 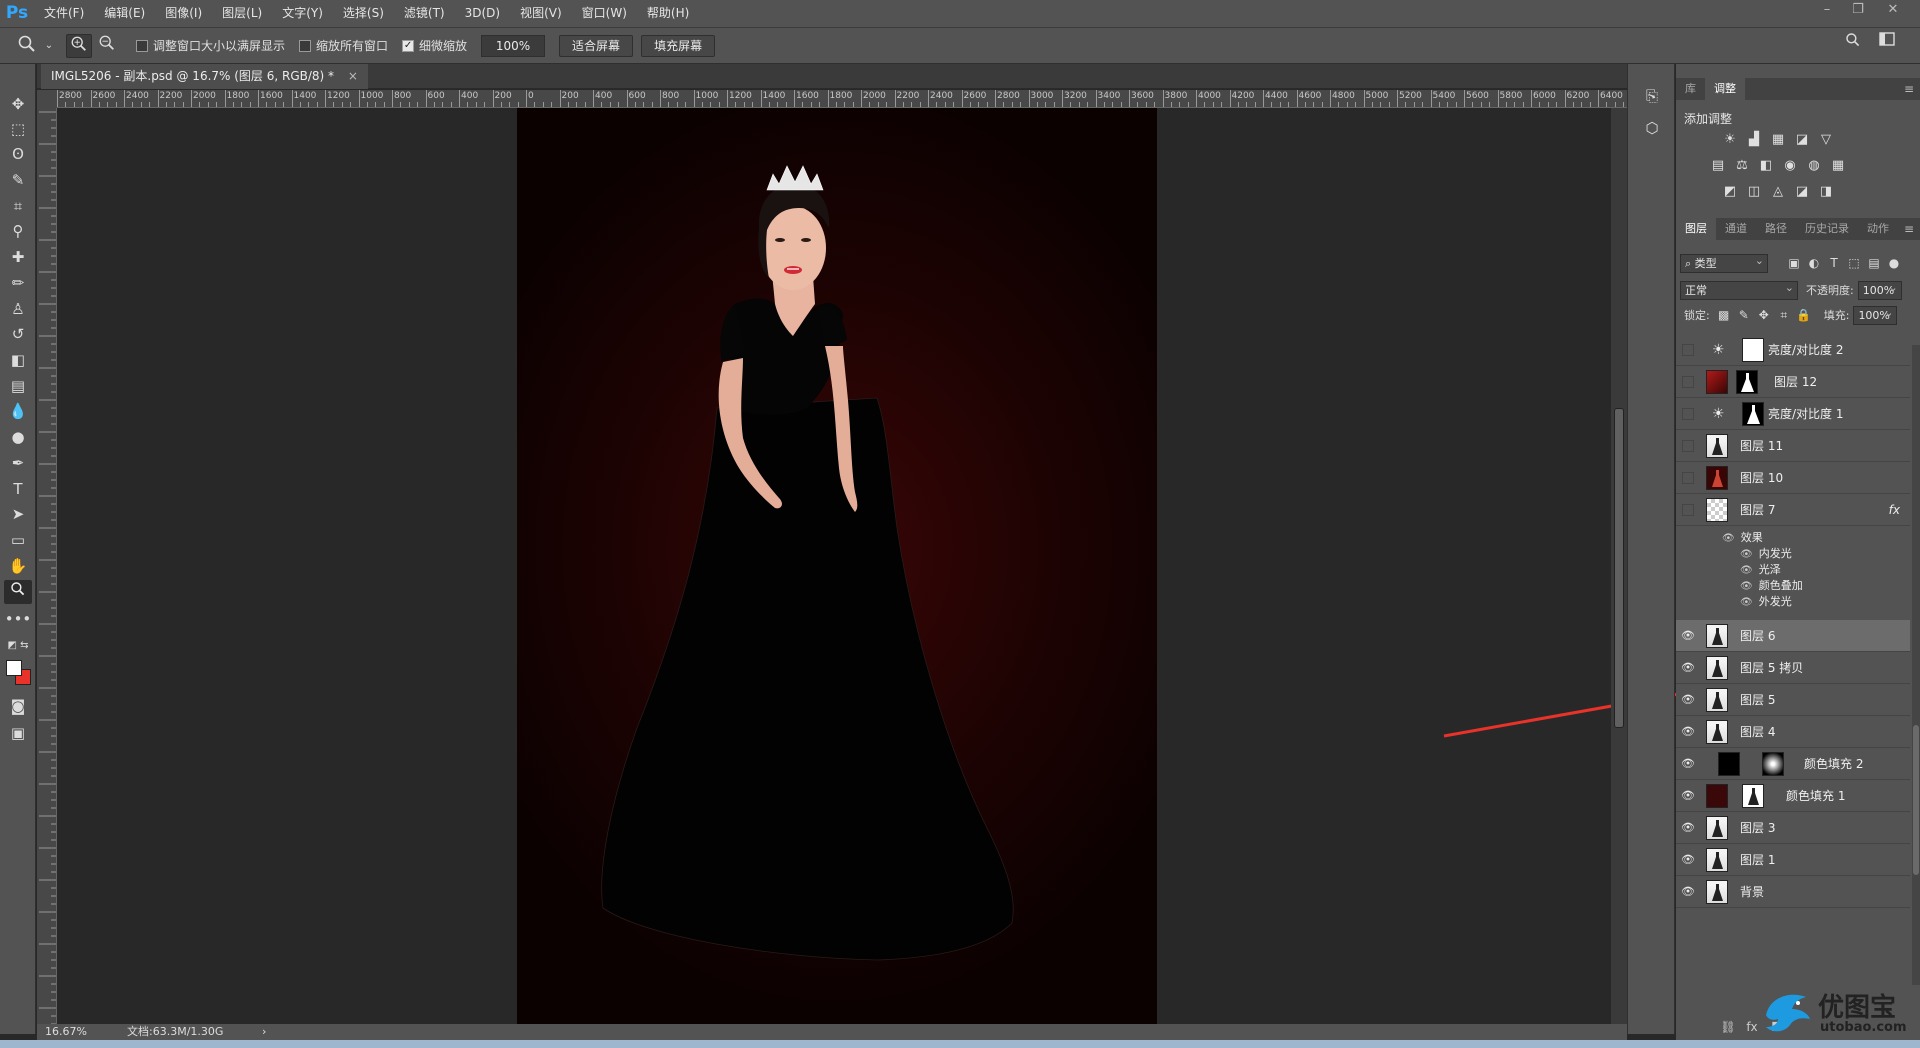 What do you see at coordinates (1894, 510) in the screenshot?
I see `layer-effects-fx-icon: fx` at bounding box center [1894, 510].